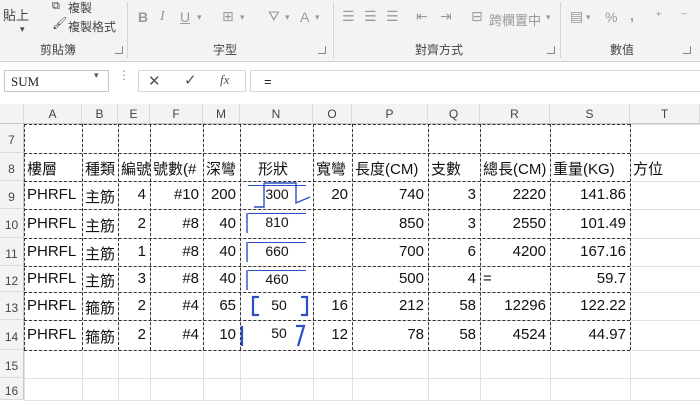  Describe the element at coordinates (274, 16) in the screenshot. I see `fill-color-icon: ⛛` at that location.